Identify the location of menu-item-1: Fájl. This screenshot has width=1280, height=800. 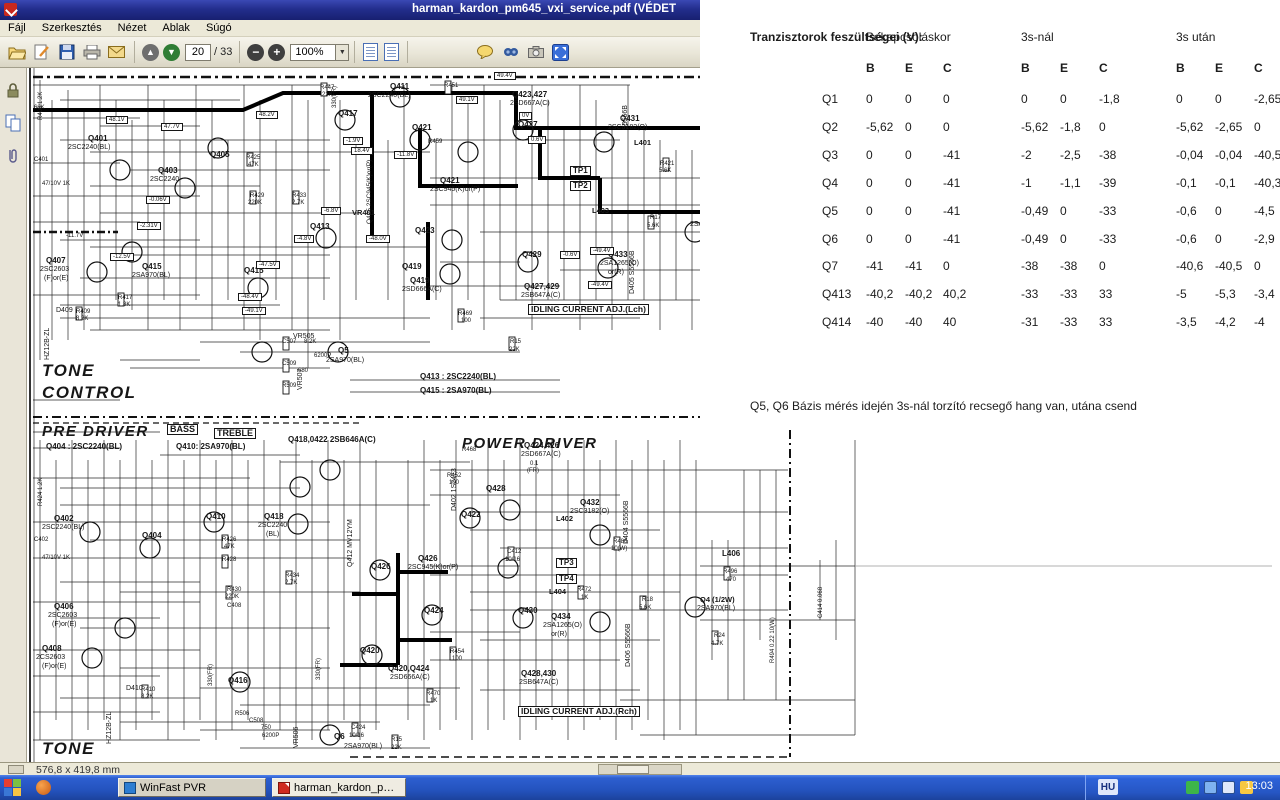
(17, 28).